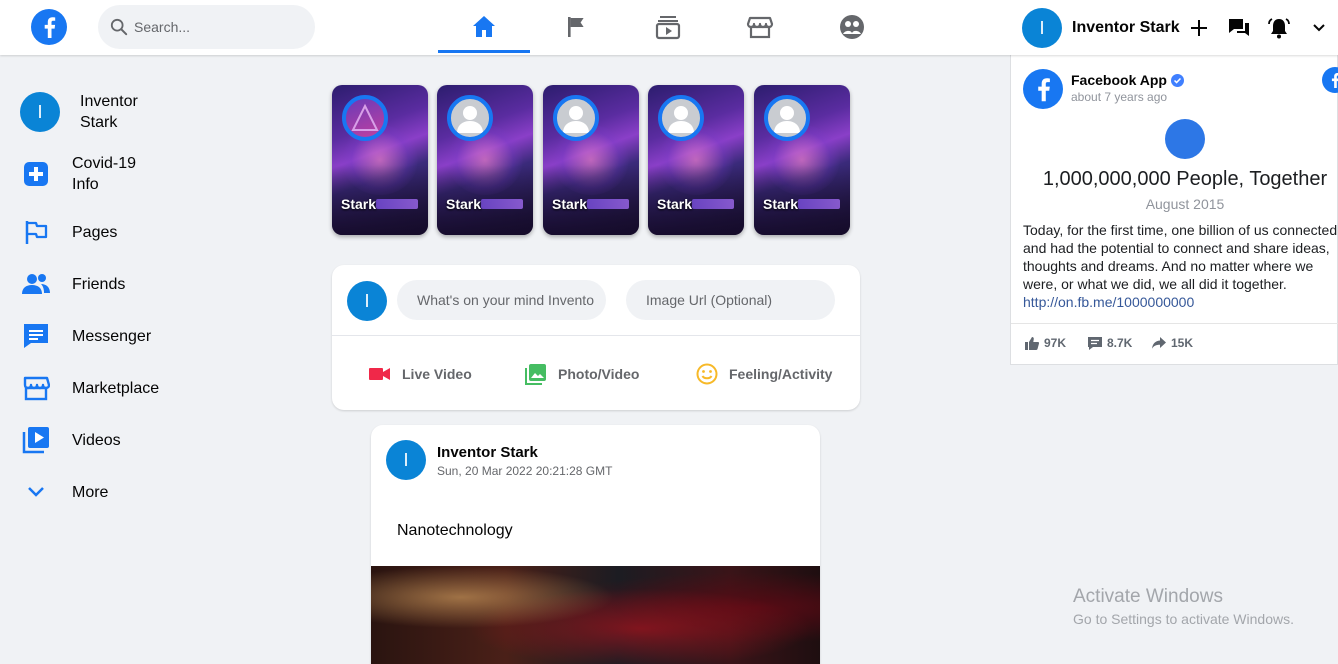  I want to click on video-camera-icon, so click(380, 374).